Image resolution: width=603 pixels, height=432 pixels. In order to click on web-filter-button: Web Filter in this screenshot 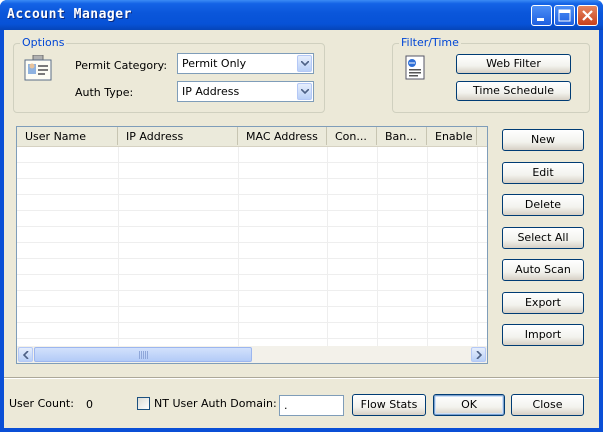, I will do `click(513, 64)`.